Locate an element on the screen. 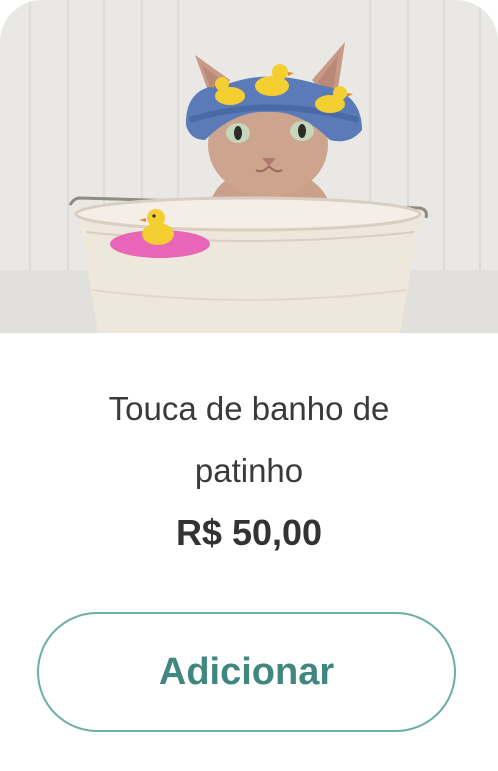  product-title: Touca de banho de patinho is located at coordinates (249, 439).